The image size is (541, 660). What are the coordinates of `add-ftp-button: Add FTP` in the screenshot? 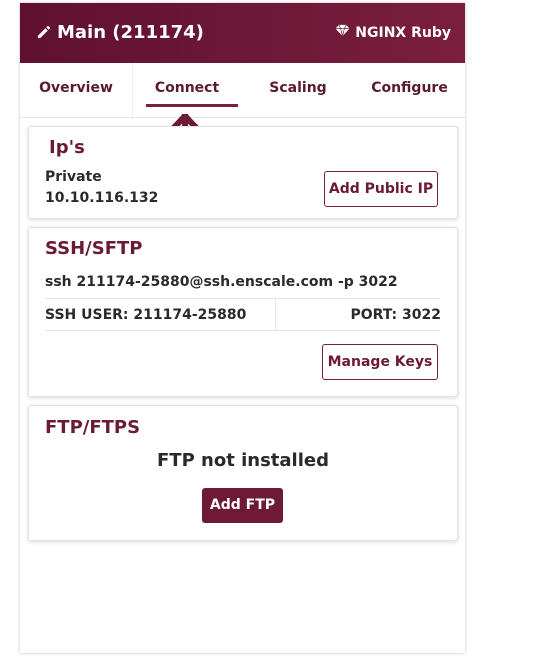 It's located at (242, 505).